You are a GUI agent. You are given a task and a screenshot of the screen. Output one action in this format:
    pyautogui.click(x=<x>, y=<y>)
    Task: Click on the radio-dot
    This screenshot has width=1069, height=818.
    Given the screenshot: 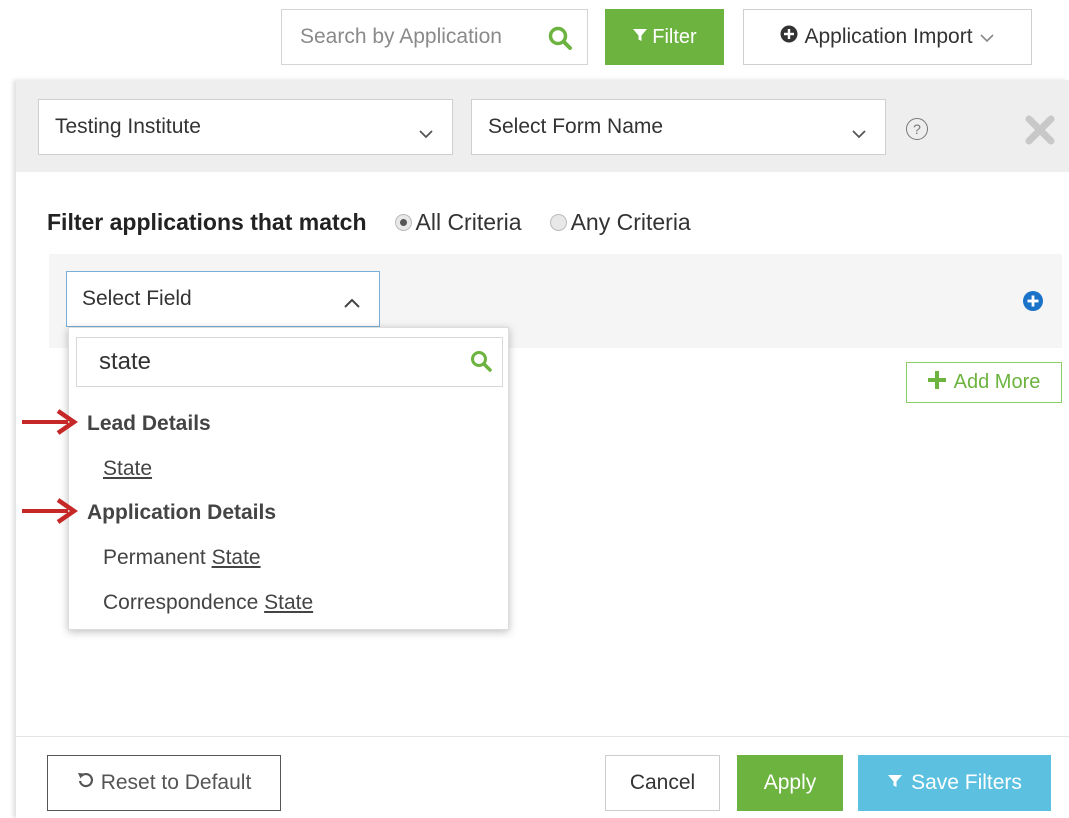 What is the action you would take?
    pyautogui.click(x=558, y=222)
    